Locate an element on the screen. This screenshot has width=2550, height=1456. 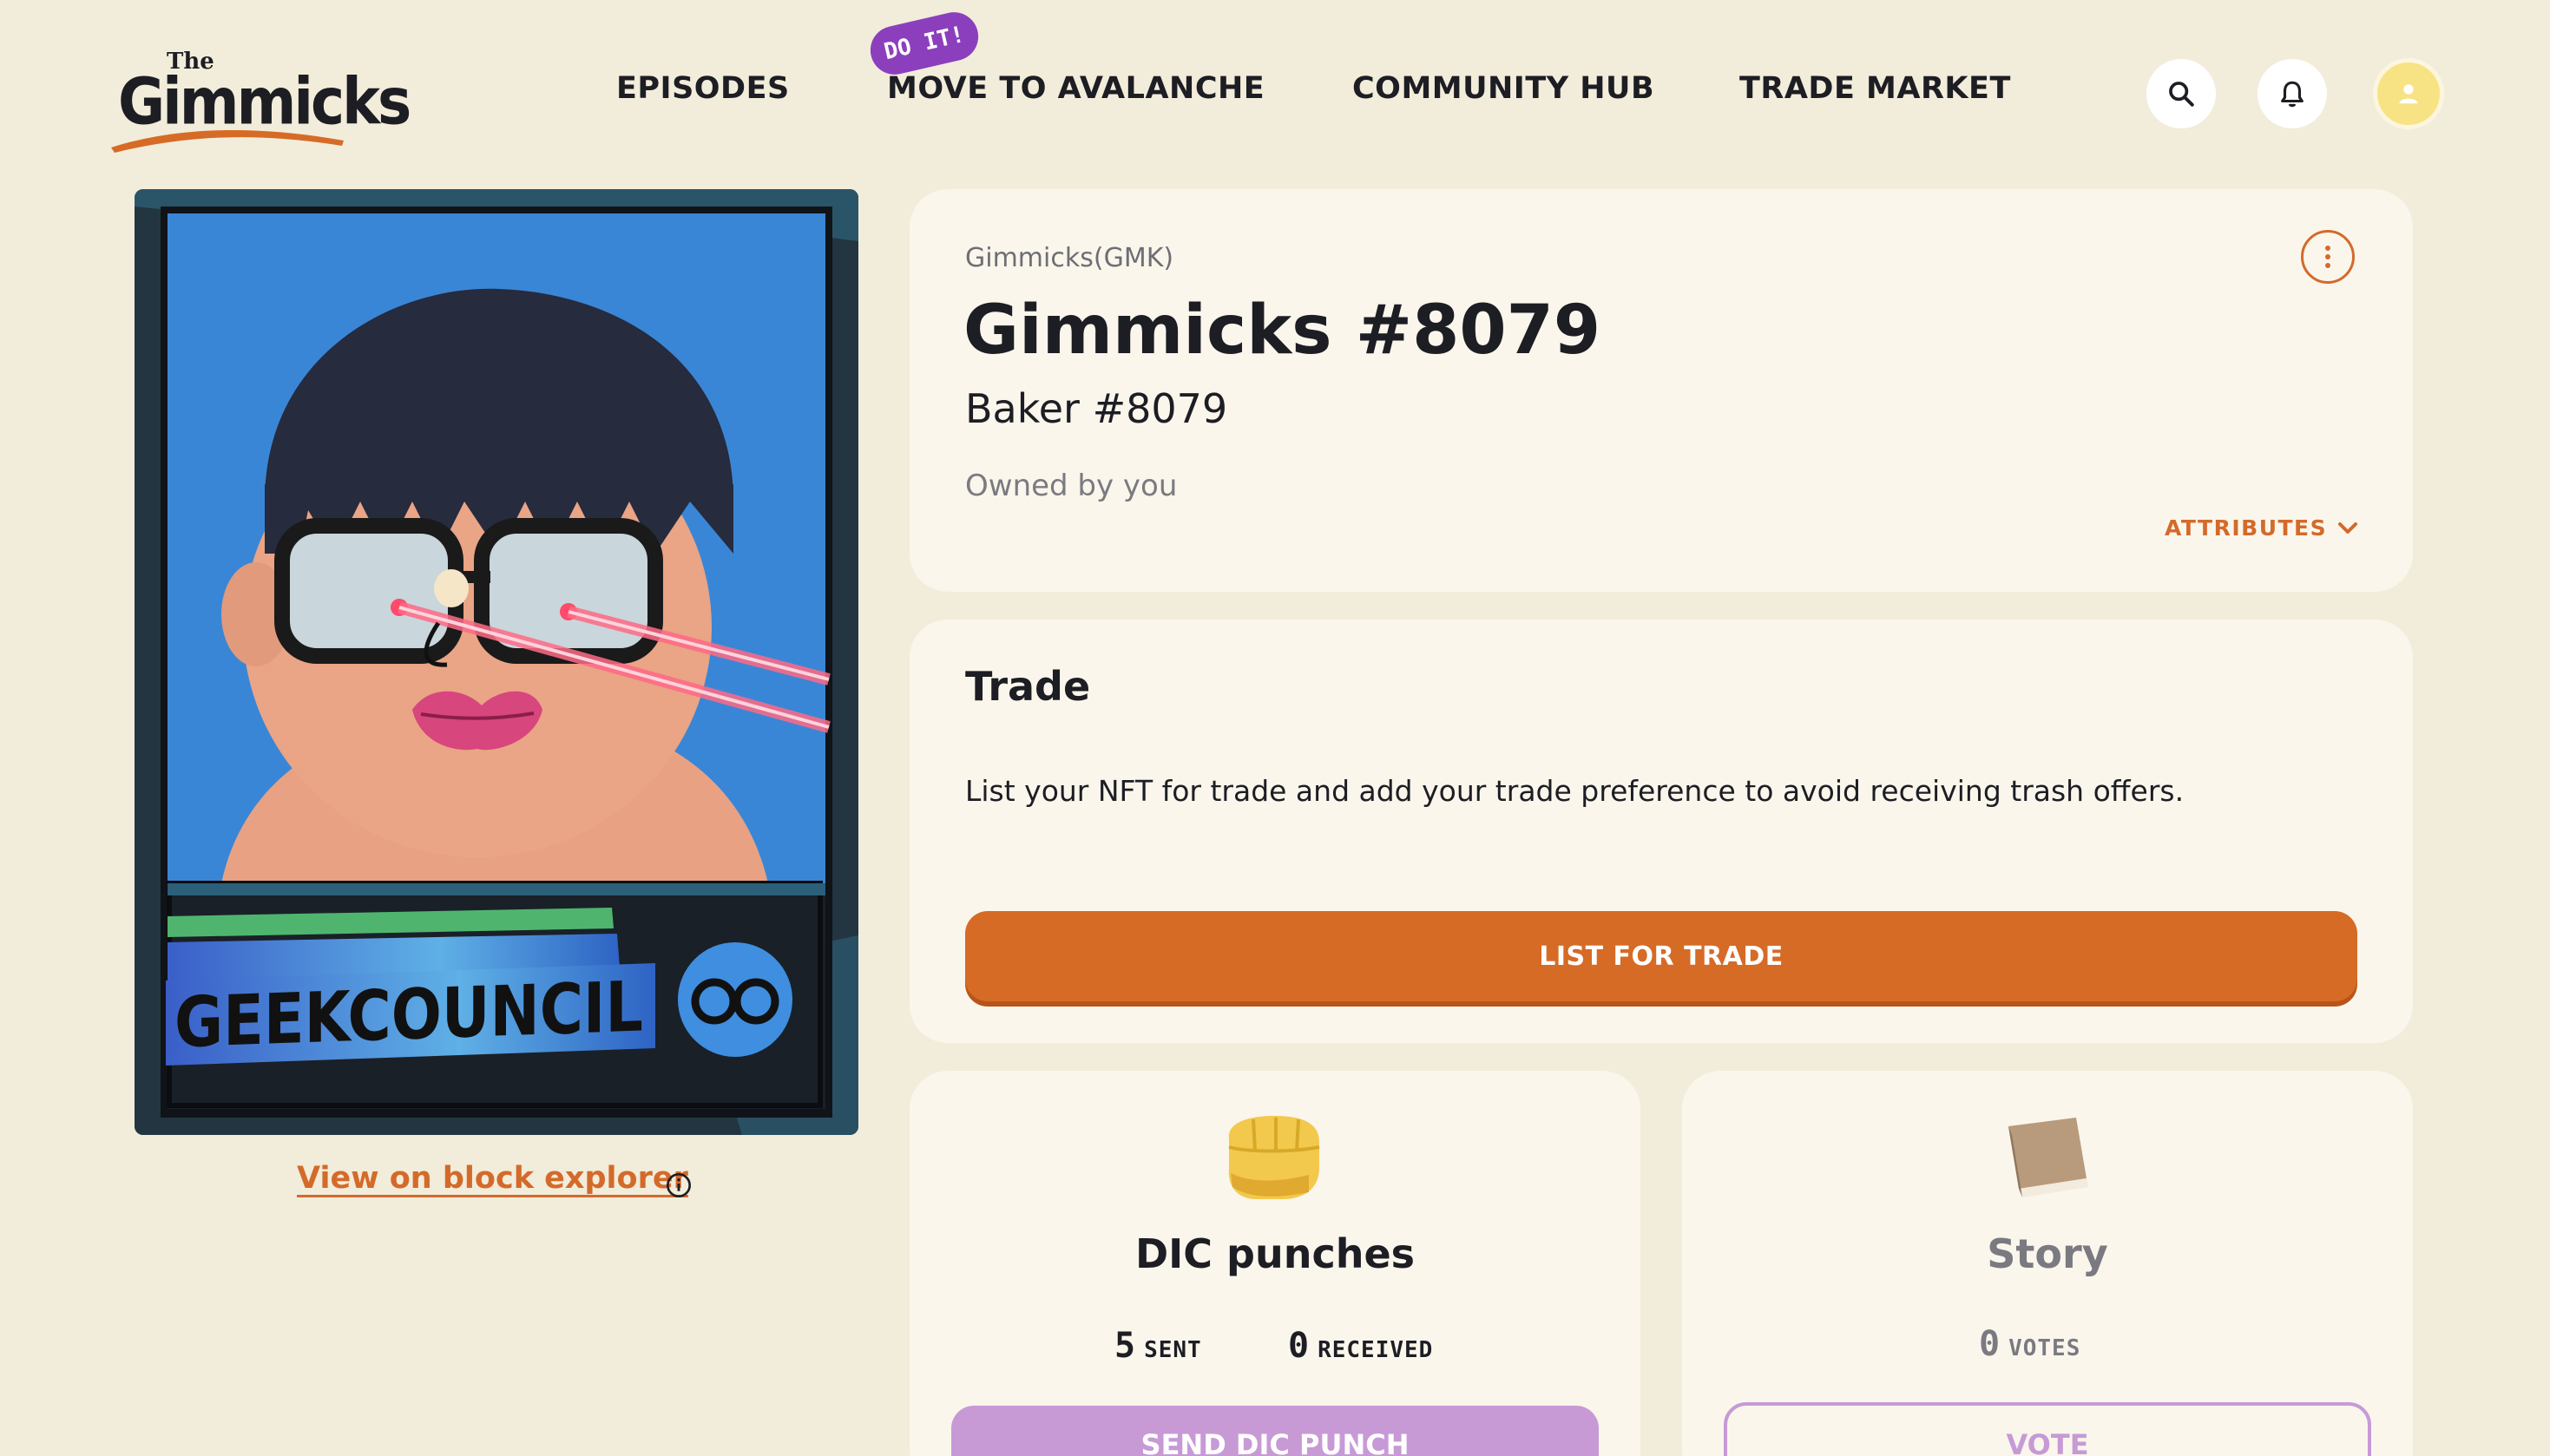
nft-title: Gimmicks #8079 is located at coordinates (1282, 331).